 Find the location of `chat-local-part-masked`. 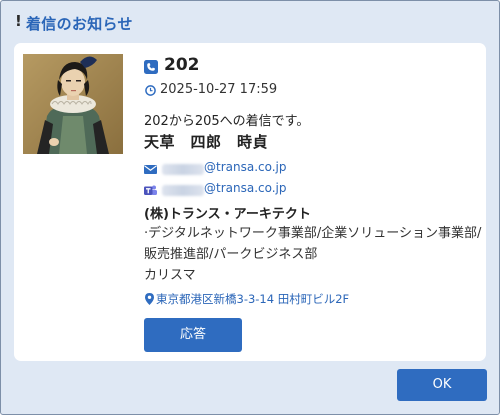

chat-local-part-masked is located at coordinates (183, 190).